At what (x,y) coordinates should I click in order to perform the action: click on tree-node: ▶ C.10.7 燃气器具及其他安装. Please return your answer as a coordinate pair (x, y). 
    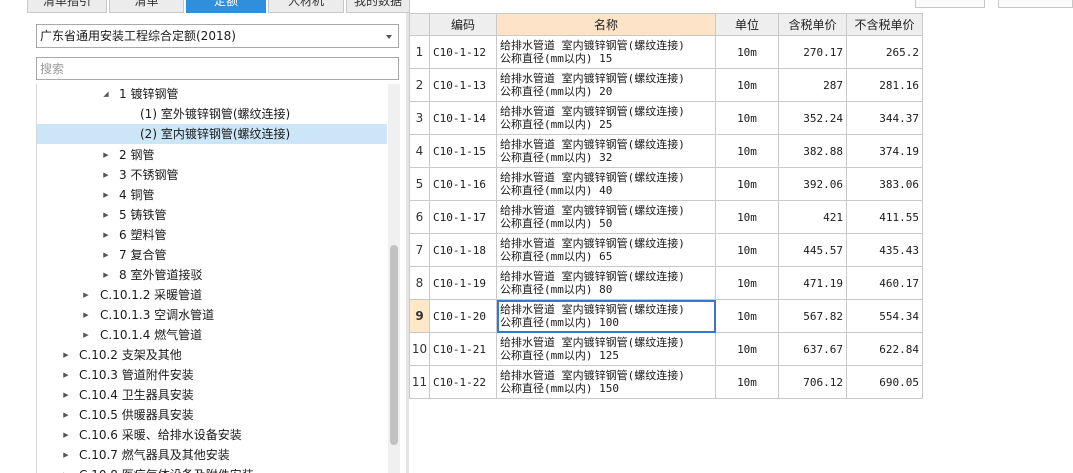
    Looking at the image, I should click on (212, 455).